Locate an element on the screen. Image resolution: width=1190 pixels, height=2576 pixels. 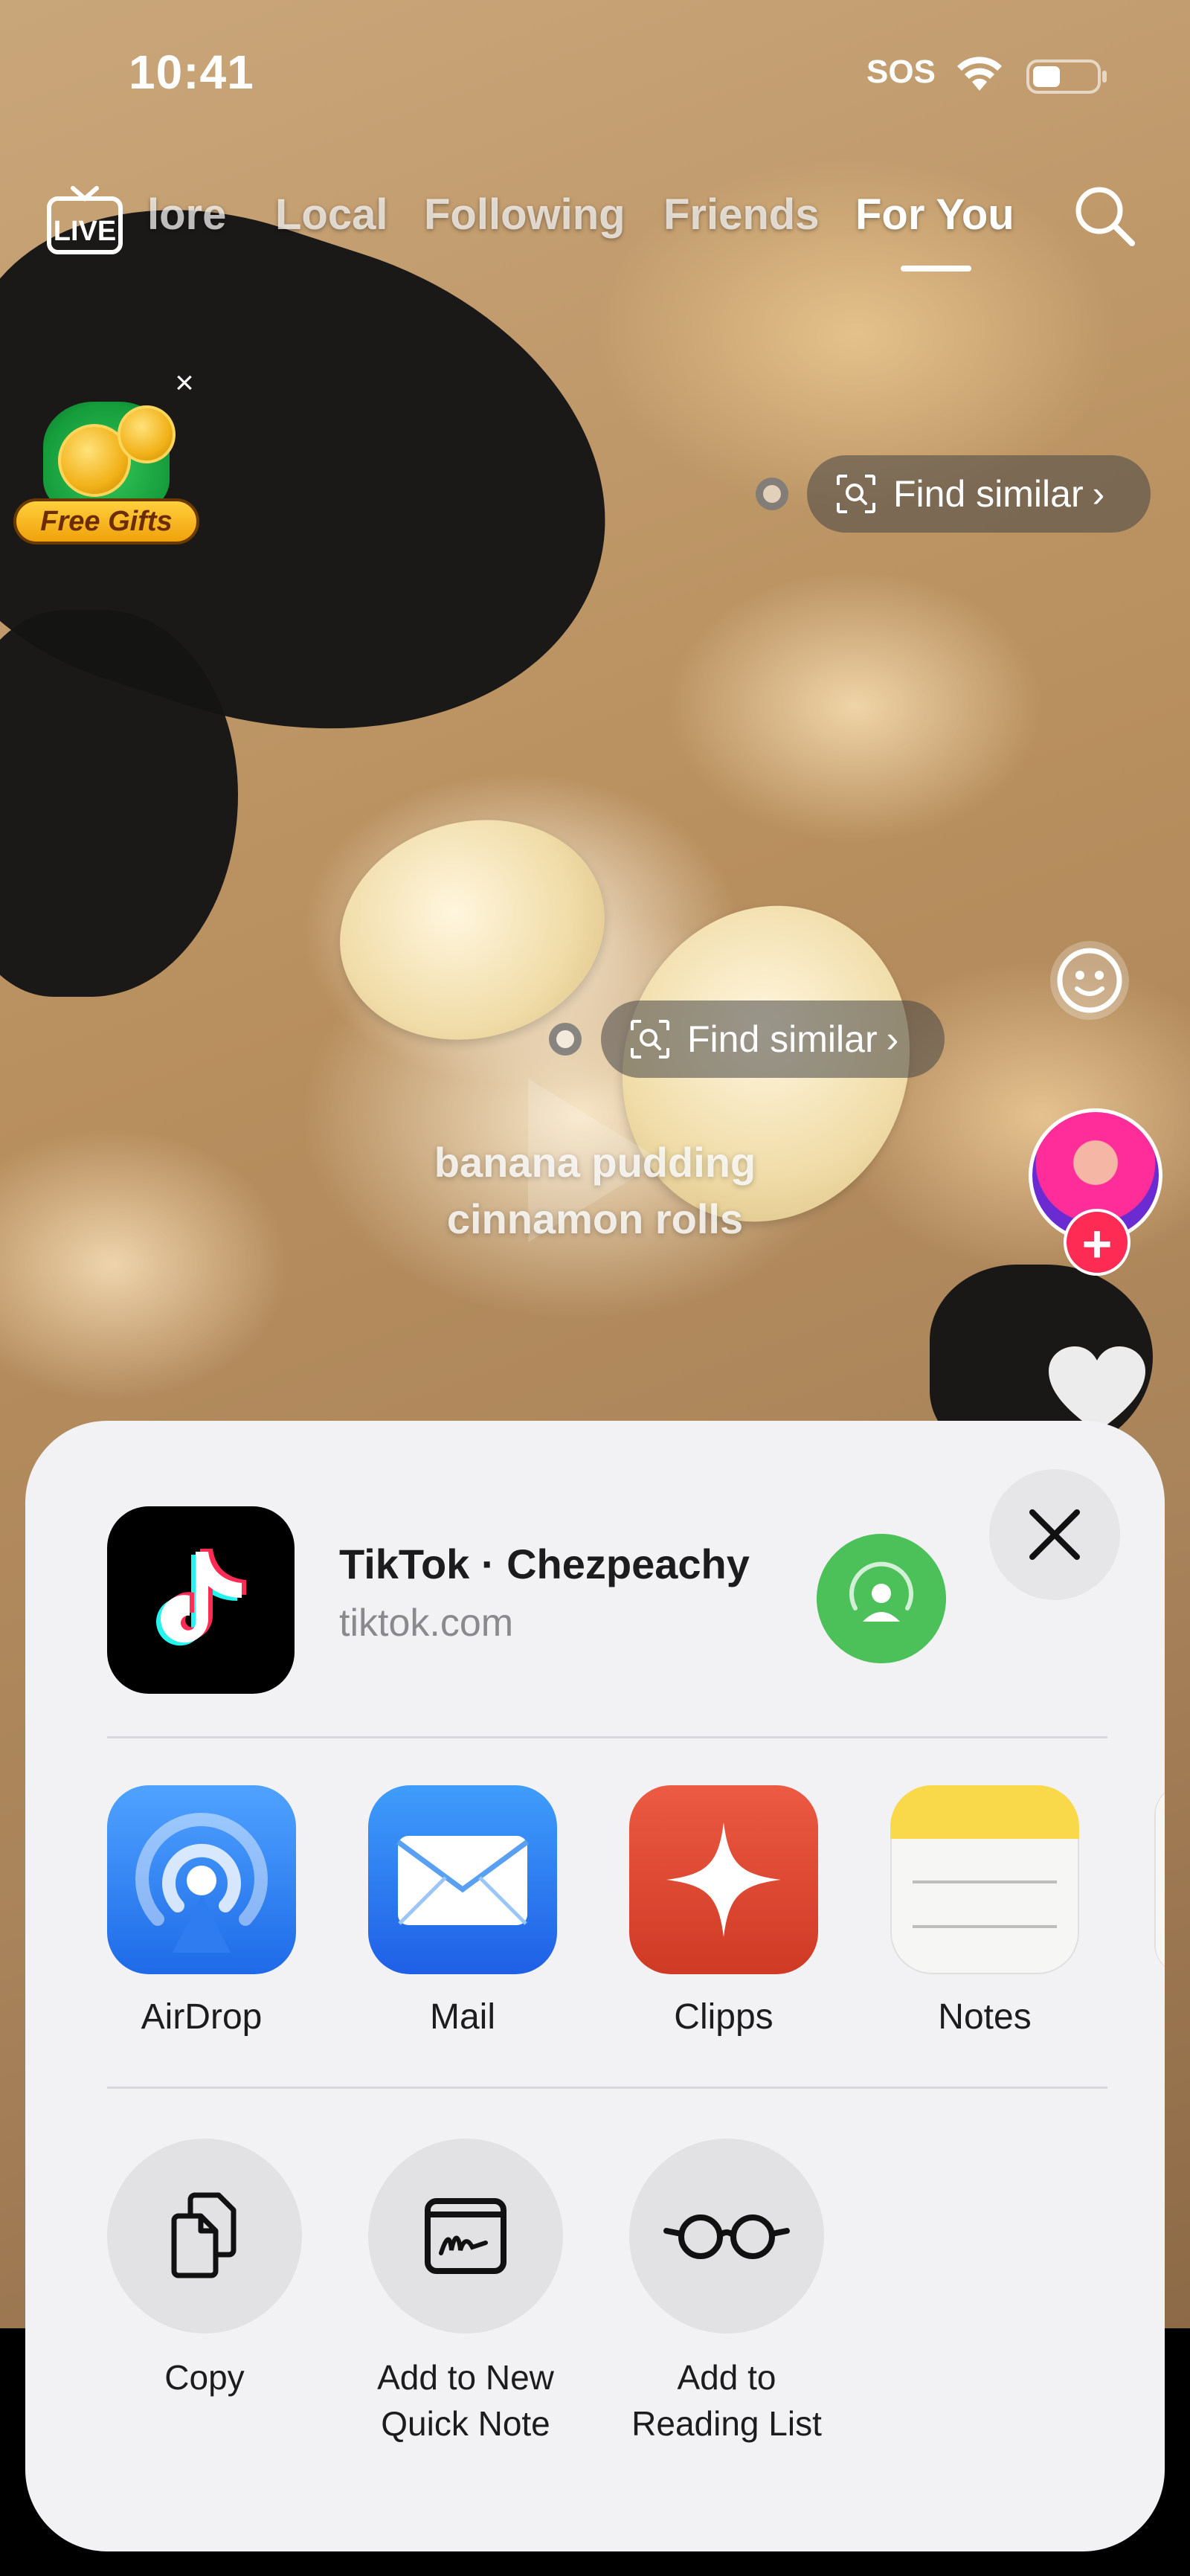
share-app-notes: Notes is located at coordinates (984, 1911).